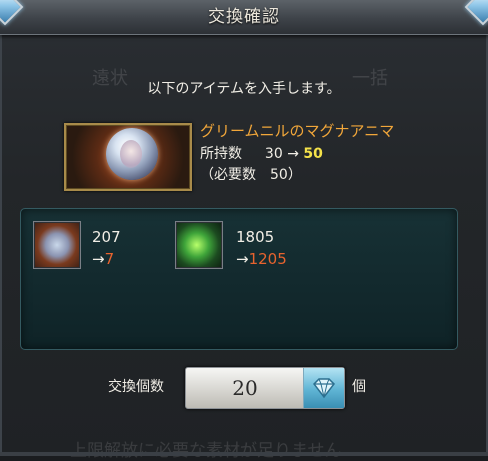  What do you see at coordinates (244, 89) in the screenshot?
I see `confirm-message: 以下のアイテムを入手します。` at bounding box center [244, 89].